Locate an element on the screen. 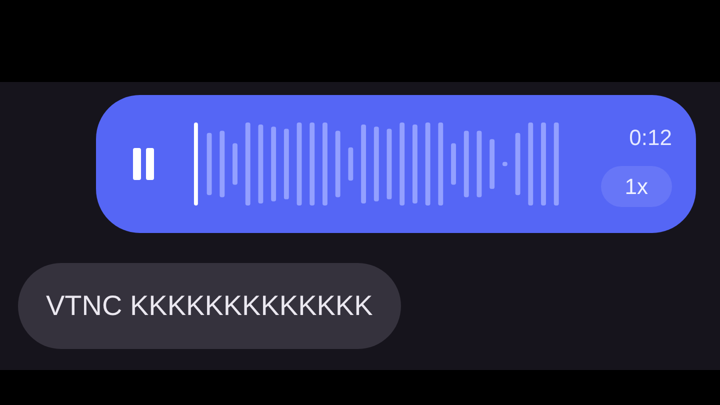 The image size is (720, 405). playback-speed-button: 1x is located at coordinates (636, 186).